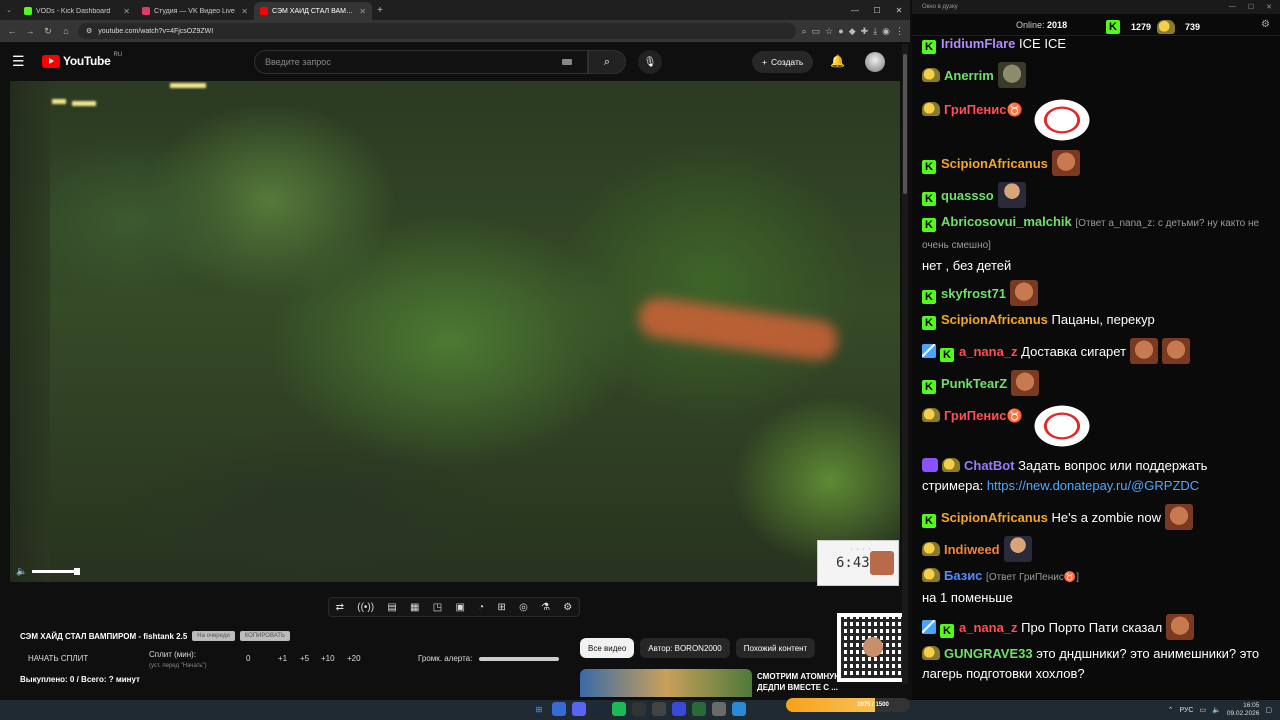  I want to click on reload-icon: ↻, so click(48, 31).